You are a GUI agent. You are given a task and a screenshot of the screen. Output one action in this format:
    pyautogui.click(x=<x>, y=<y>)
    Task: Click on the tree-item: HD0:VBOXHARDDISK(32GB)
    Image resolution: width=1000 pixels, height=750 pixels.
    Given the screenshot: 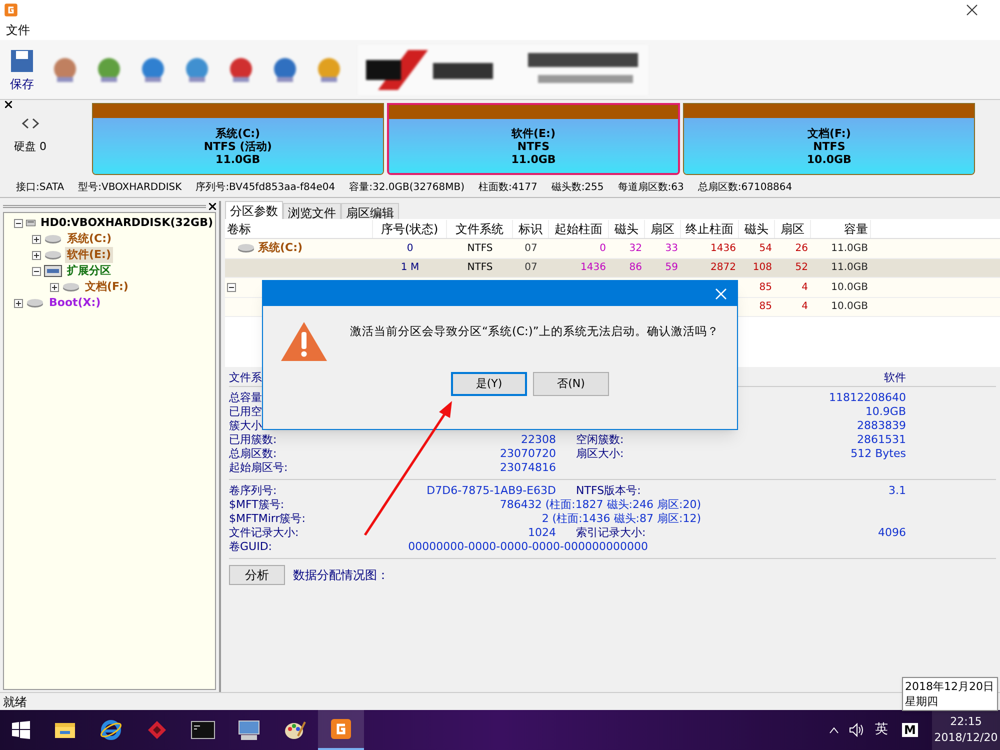 What is the action you would take?
    pyautogui.click(x=126, y=223)
    